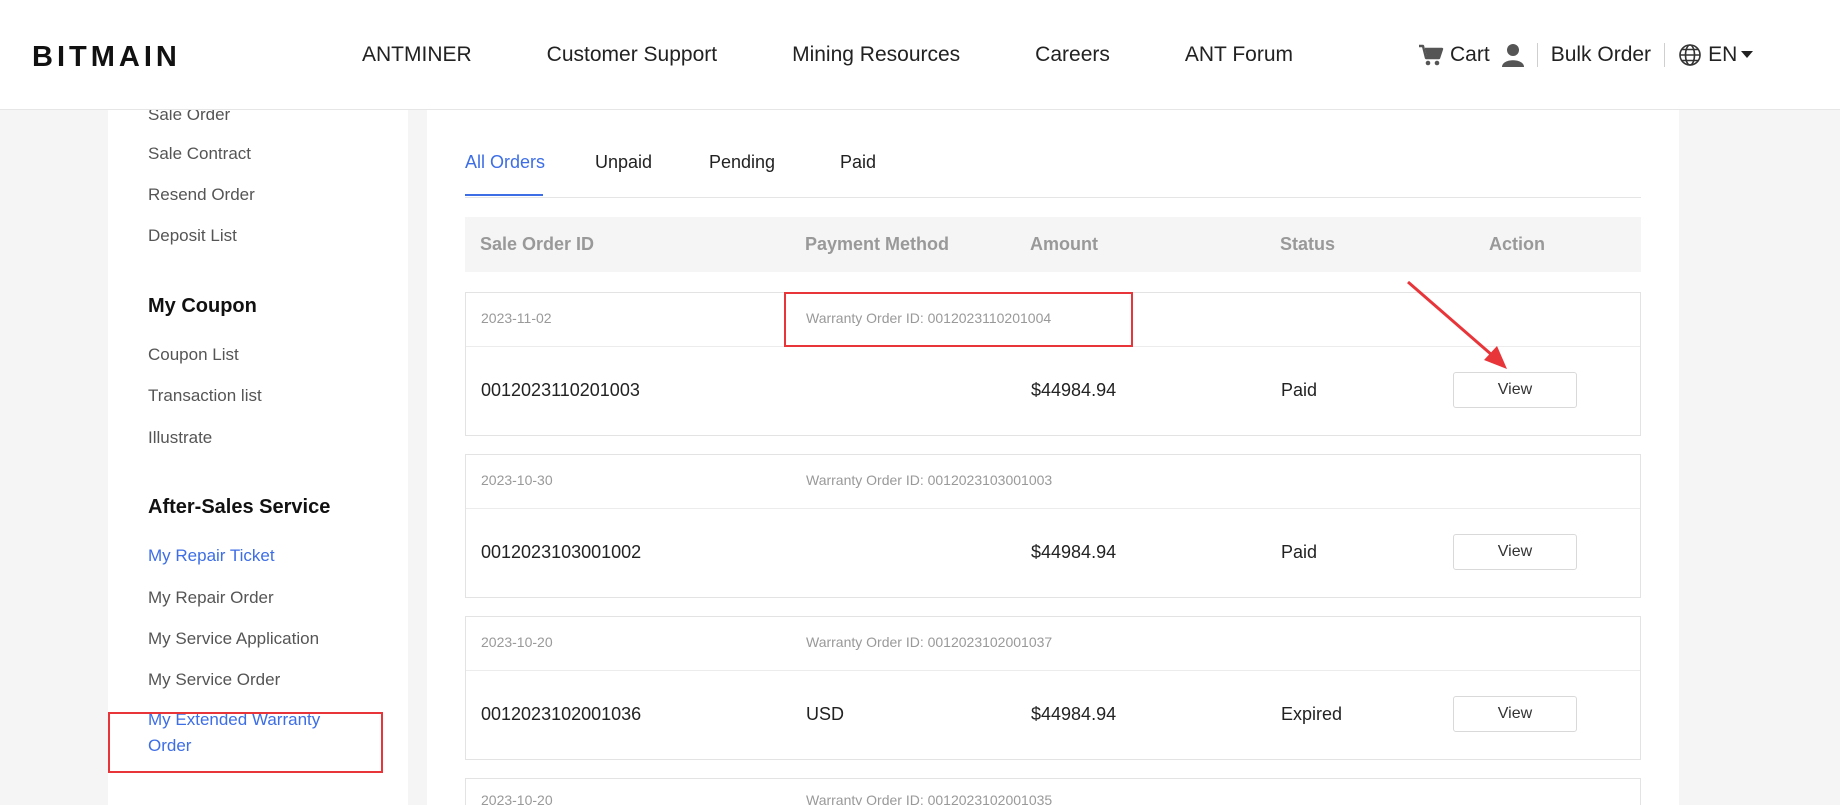 Image resolution: width=1840 pixels, height=805 pixels. What do you see at coordinates (106, 56) in the screenshot?
I see `svg-text: BITMAIN` at bounding box center [106, 56].